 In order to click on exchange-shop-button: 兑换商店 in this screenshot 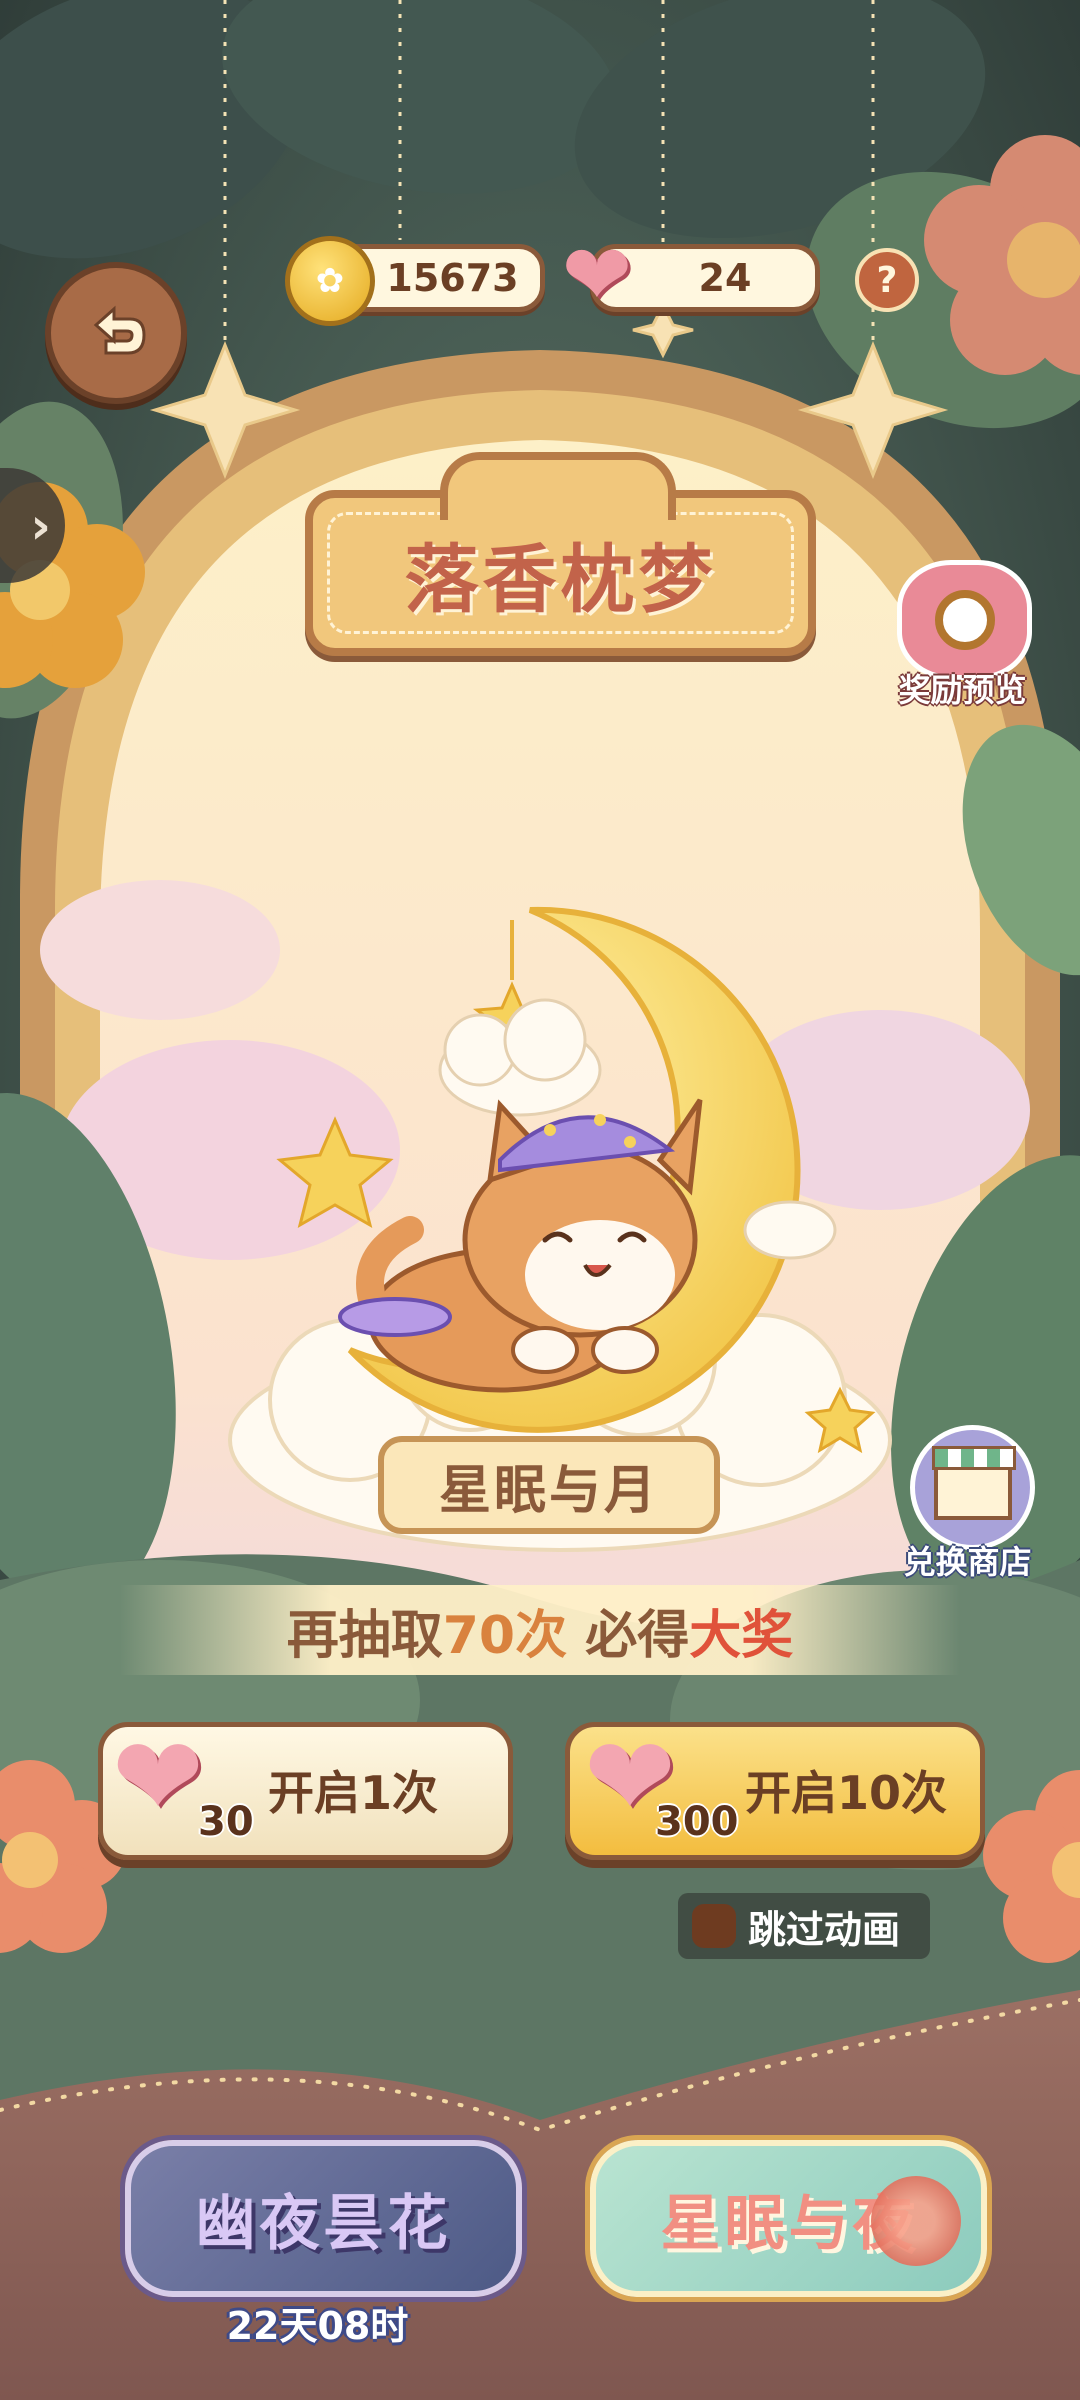, I will do `click(967, 1507)`.